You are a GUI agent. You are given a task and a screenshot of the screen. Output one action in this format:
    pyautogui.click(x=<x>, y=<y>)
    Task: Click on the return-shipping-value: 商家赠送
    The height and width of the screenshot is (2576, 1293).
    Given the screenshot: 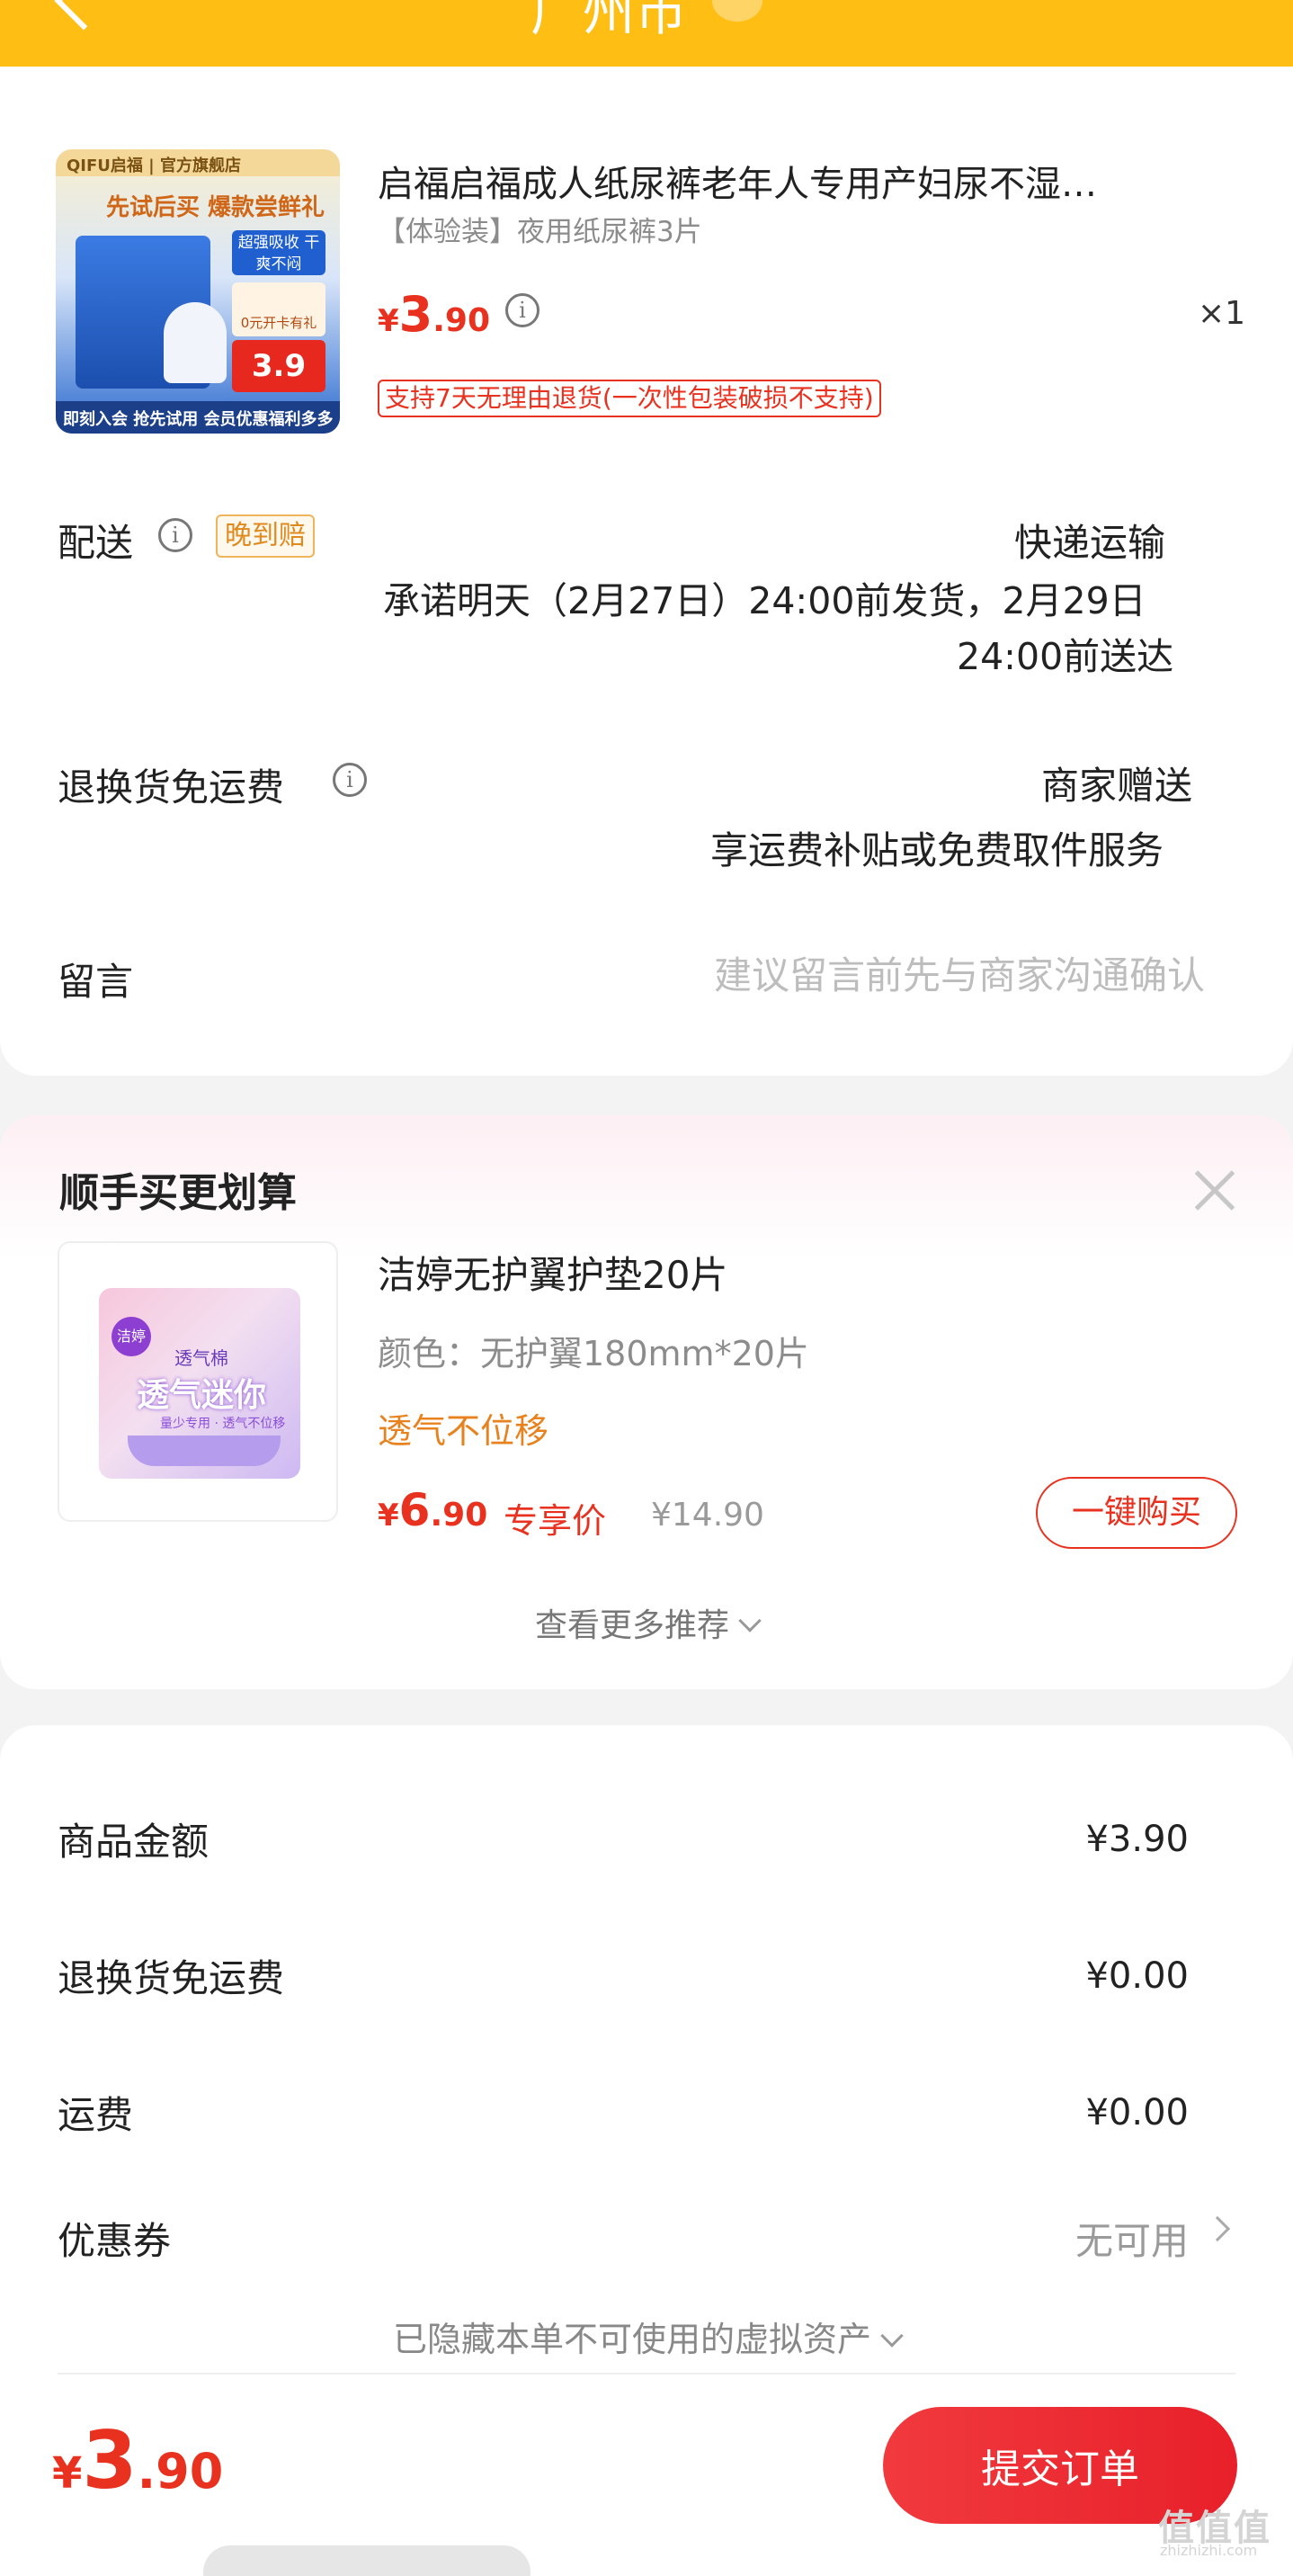 What is the action you would take?
    pyautogui.click(x=1117, y=786)
    